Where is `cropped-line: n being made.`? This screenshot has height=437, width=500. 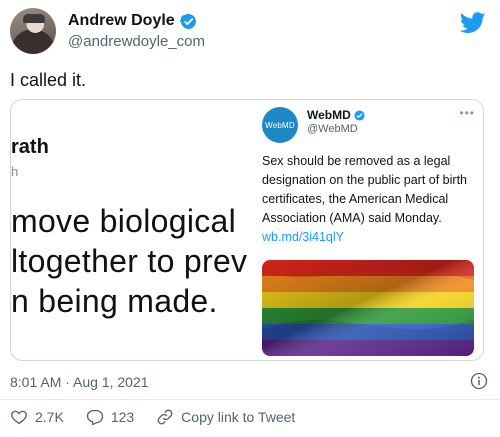
cropped-line: n being made. is located at coordinates (114, 301).